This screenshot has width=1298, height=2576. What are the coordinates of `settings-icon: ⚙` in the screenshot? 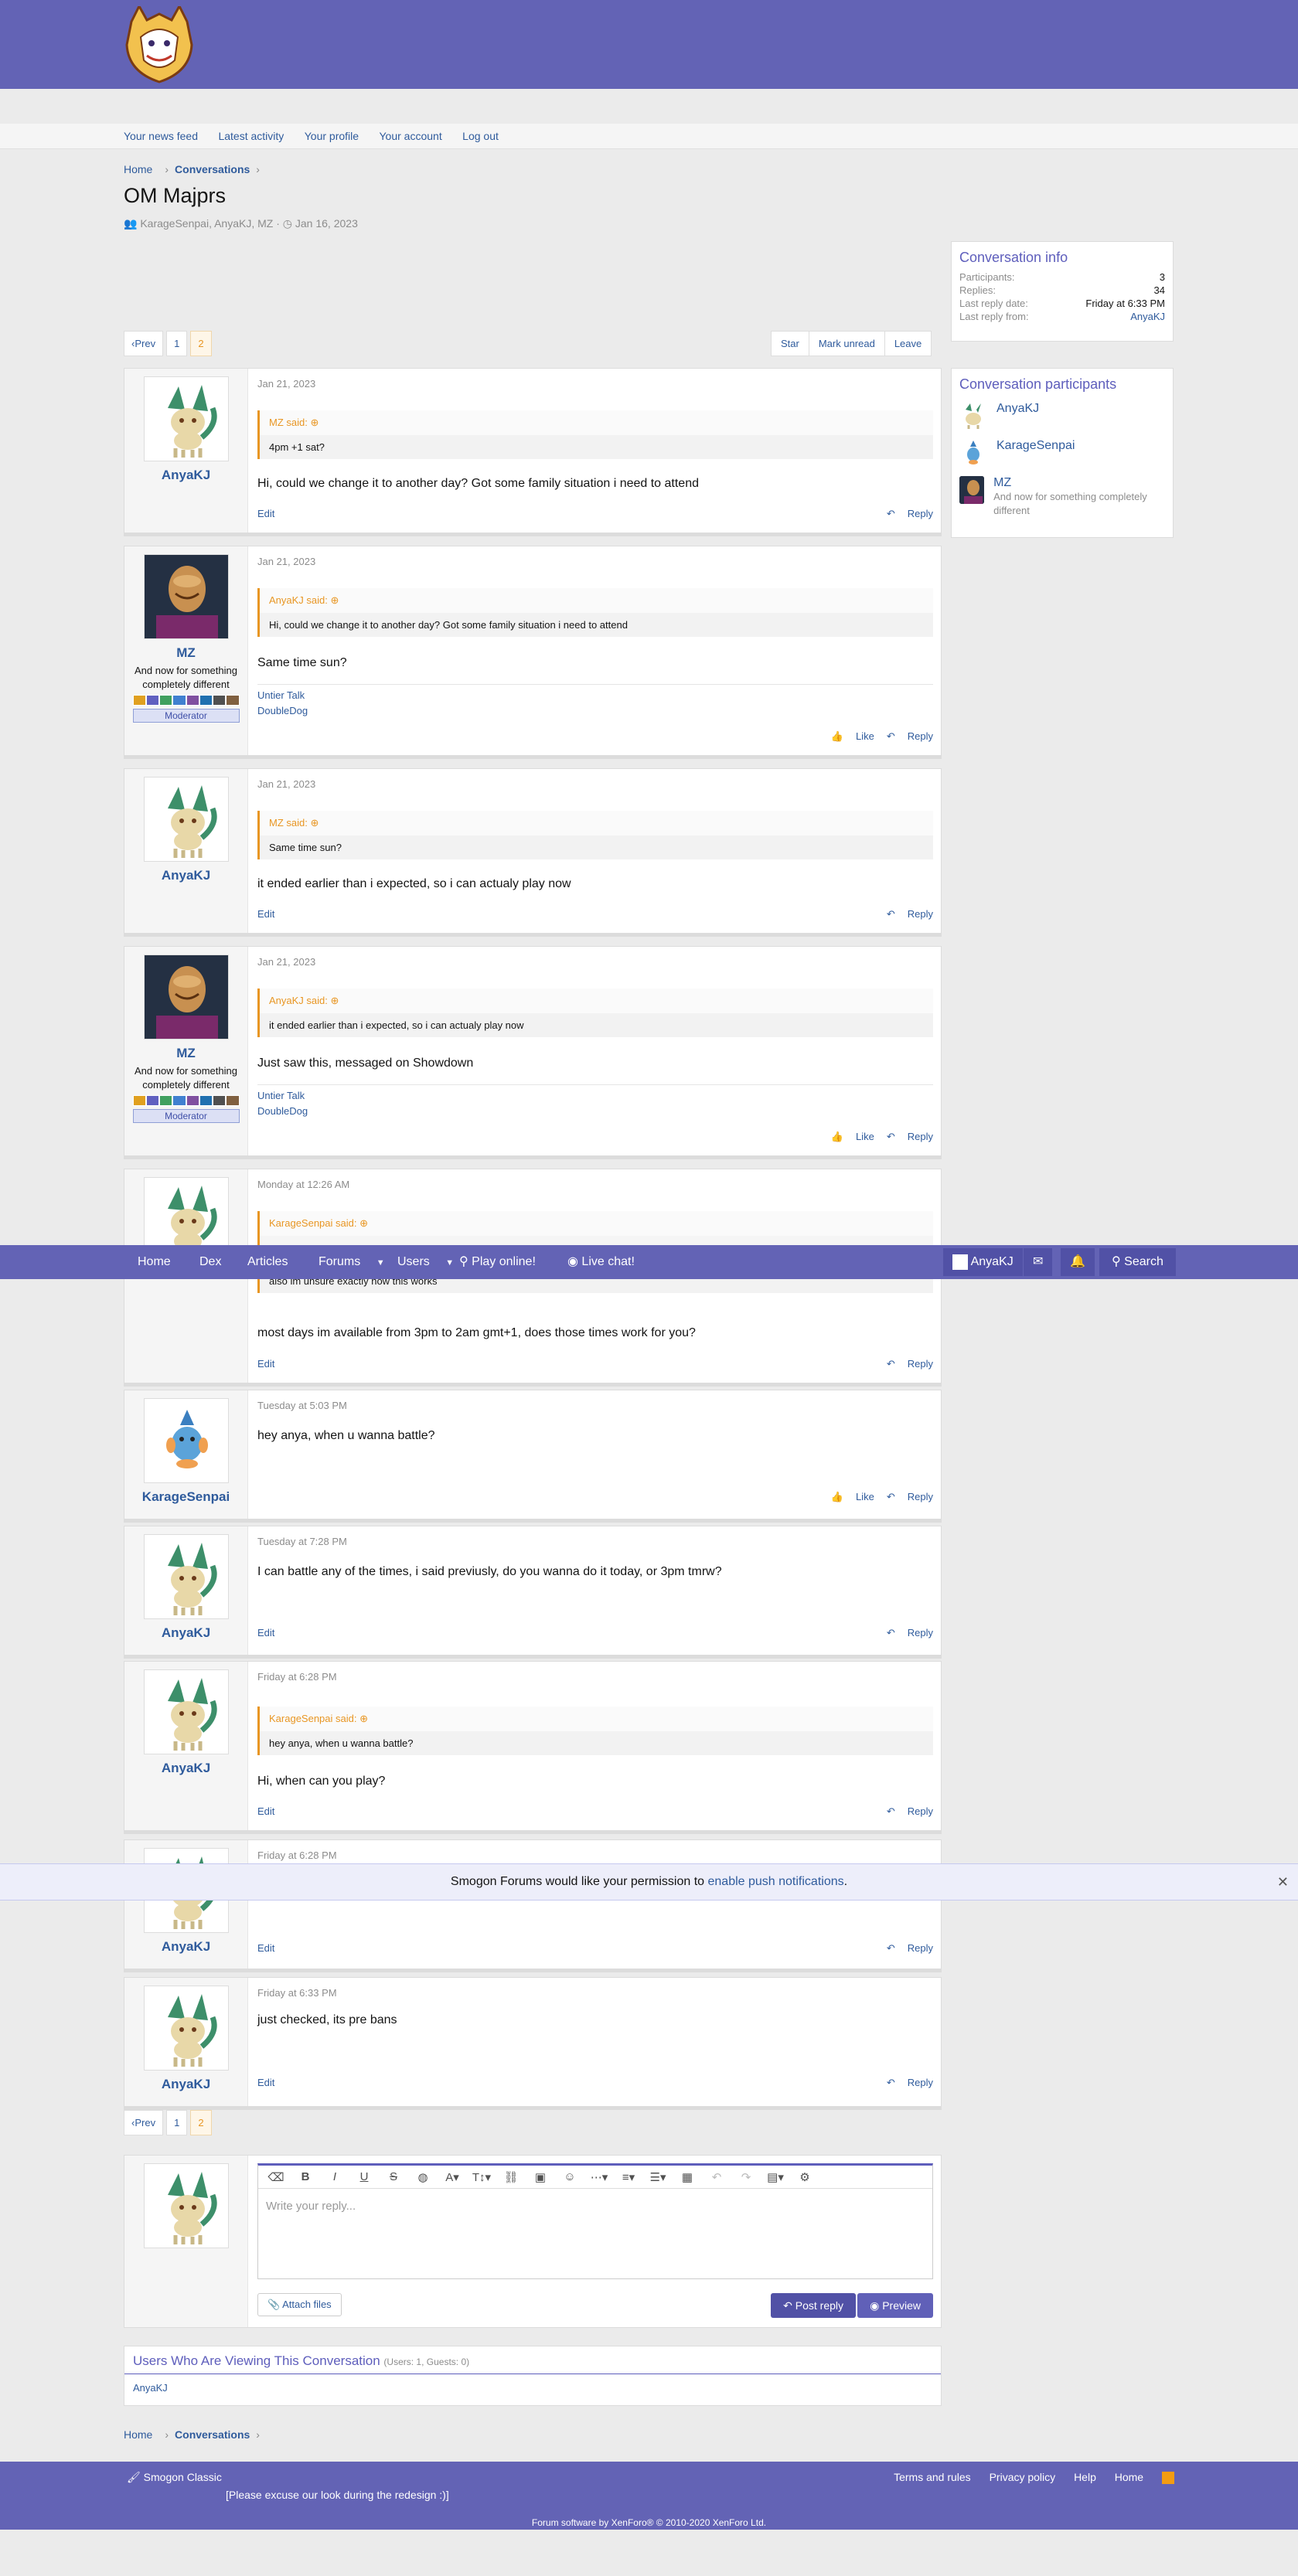 It's located at (804, 2177).